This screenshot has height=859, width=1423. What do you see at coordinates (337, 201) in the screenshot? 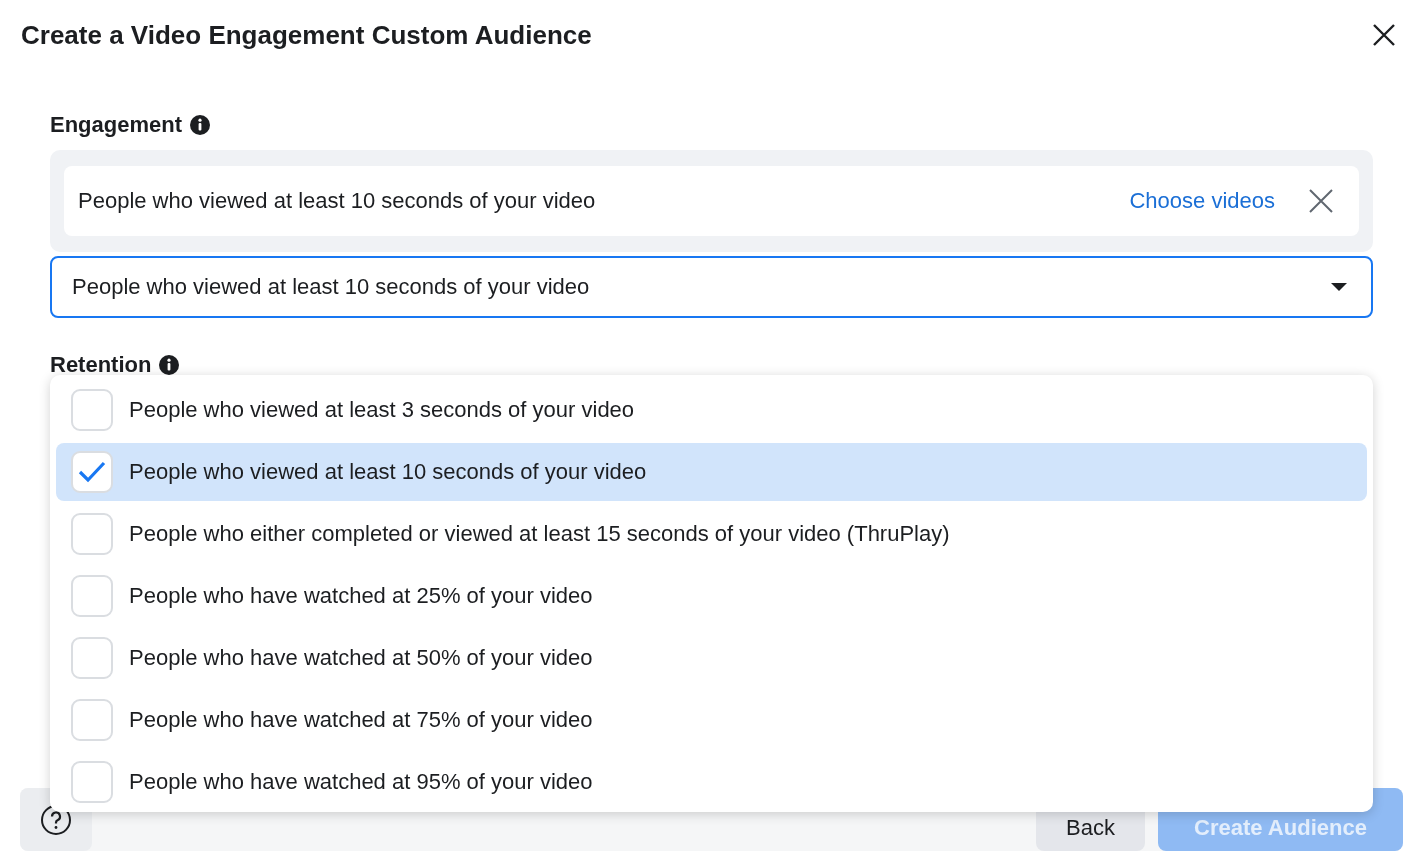
I see `rule-text: People who viewed at least 10 seconds of your video` at bounding box center [337, 201].